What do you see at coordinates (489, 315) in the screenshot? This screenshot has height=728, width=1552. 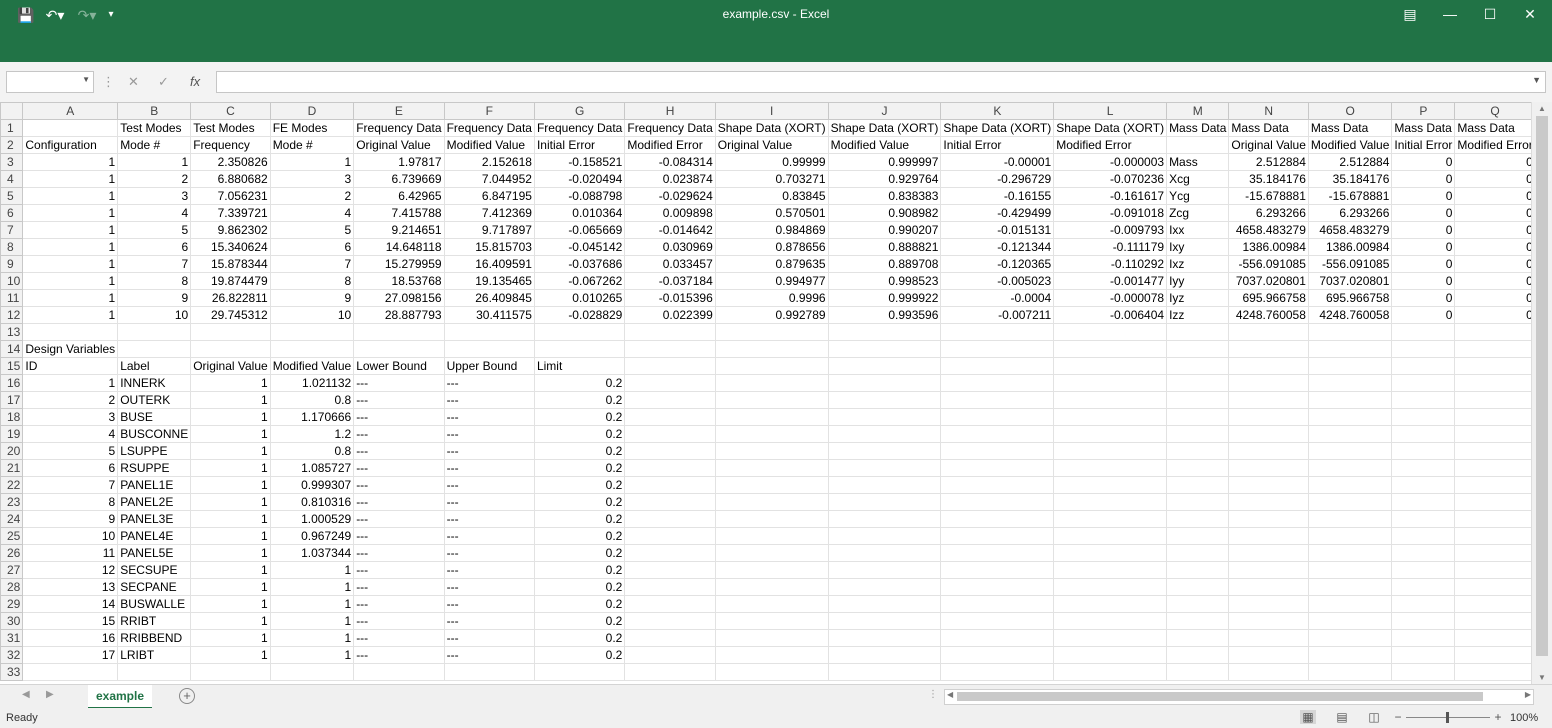 I see `cell: 30.411575` at bounding box center [489, 315].